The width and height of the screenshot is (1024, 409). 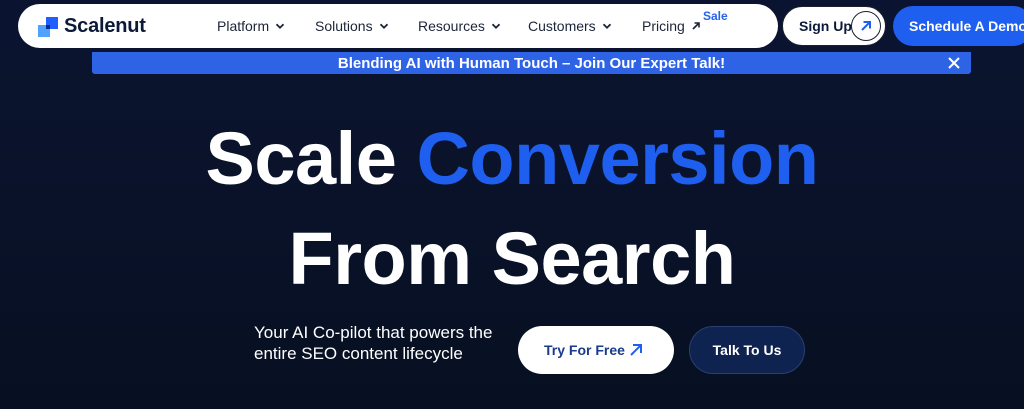 I want to click on nav-item-platform: Platform, so click(x=251, y=26).